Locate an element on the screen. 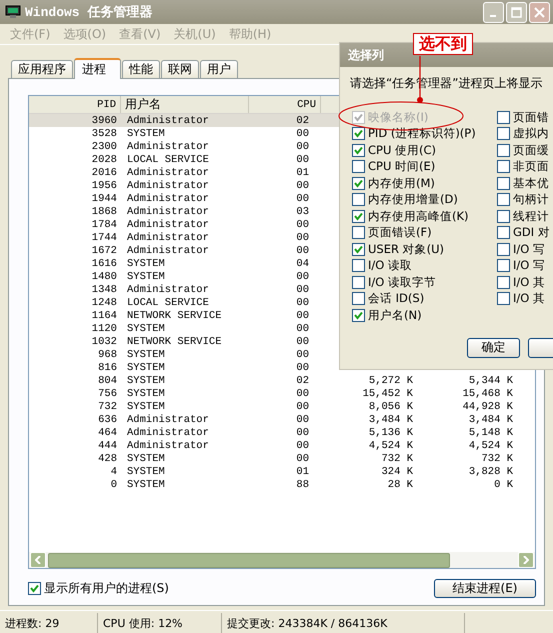 The width and height of the screenshot is (553, 633). process-row: 0 SYSTEM 88 28 K 0 K is located at coordinates (282, 484).